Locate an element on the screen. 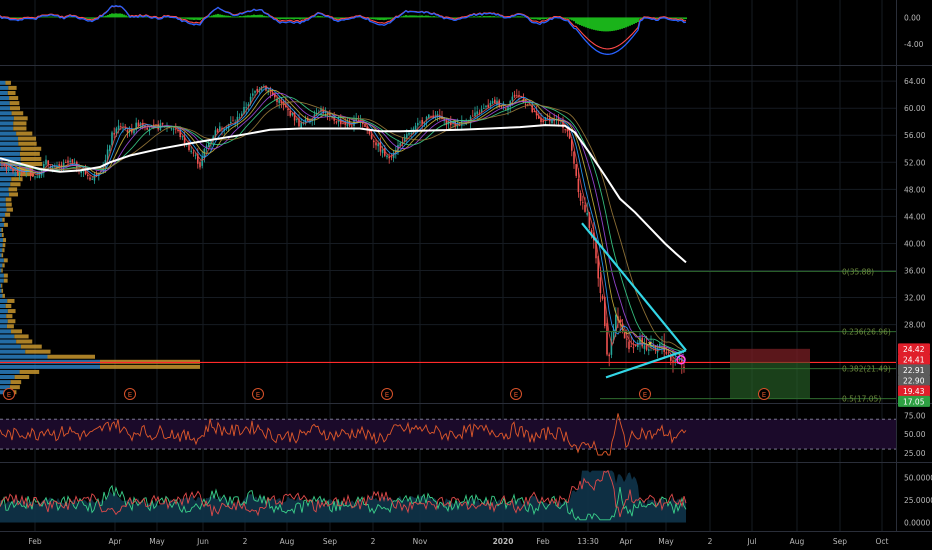 Image resolution: width=932 pixels, height=550 pixels. rsi-axis-tick-label: 50.00 is located at coordinates (915, 434).